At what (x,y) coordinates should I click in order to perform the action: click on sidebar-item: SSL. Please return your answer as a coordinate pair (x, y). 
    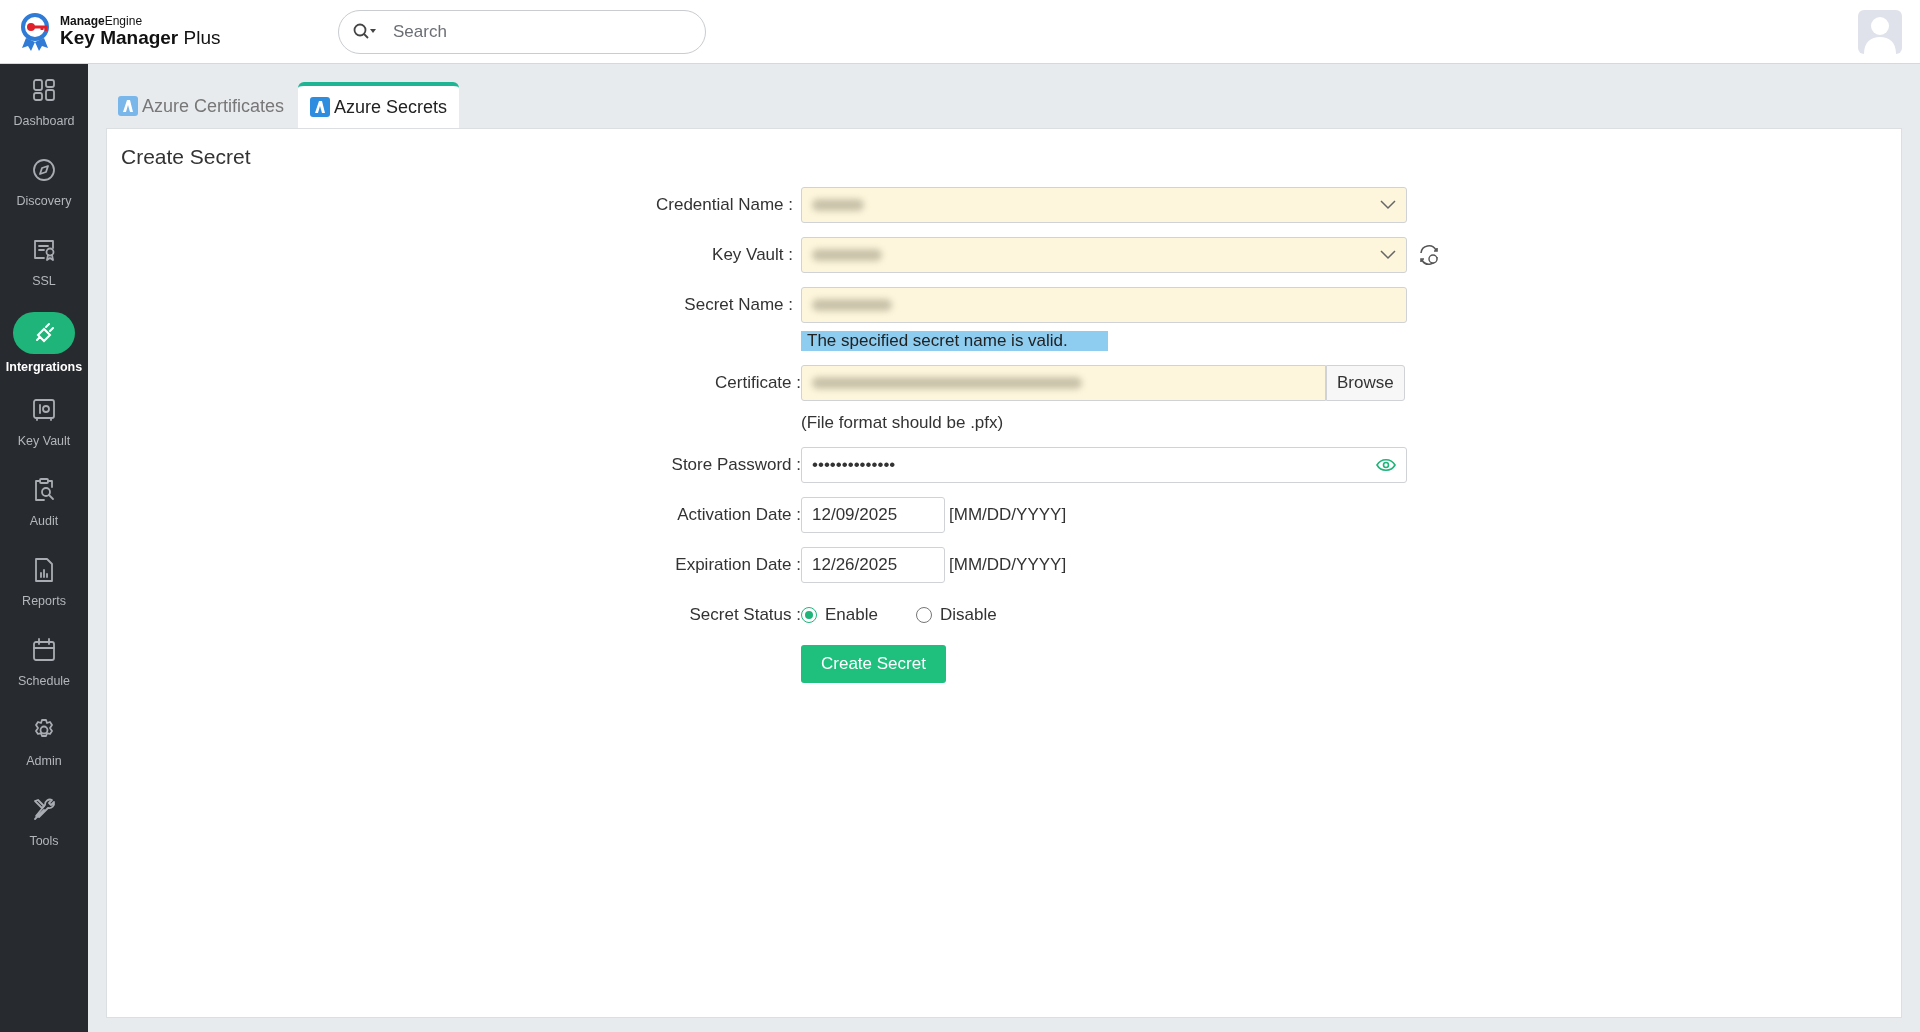
    Looking at the image, I should click on (44, 272).